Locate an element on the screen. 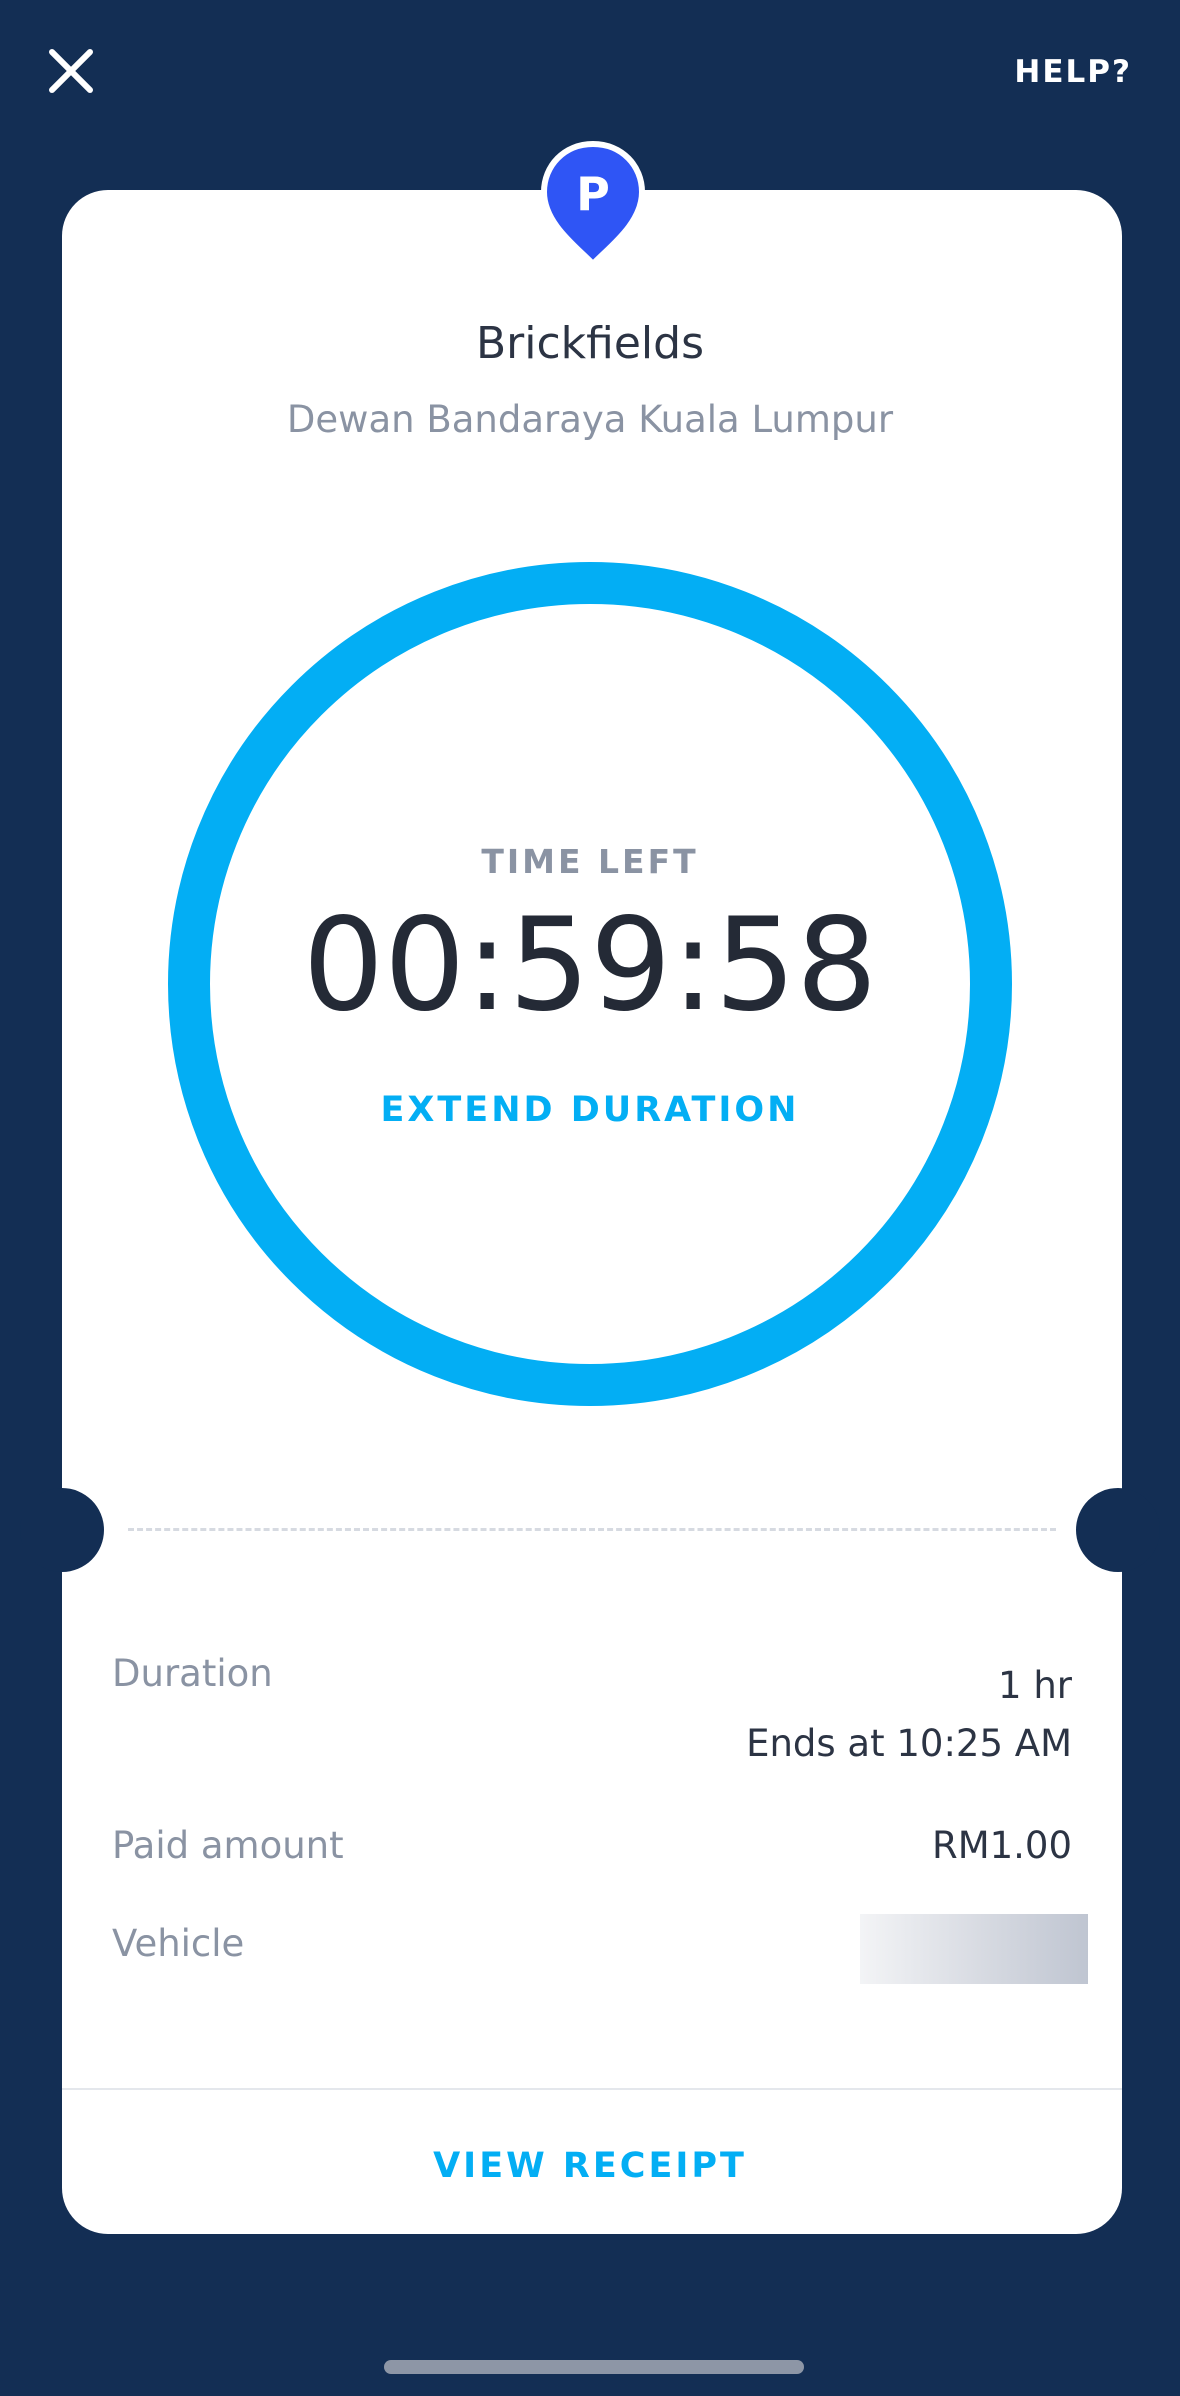 The image size is (1180, 2396). pin-letter: P is located at coordinates (593, 194).